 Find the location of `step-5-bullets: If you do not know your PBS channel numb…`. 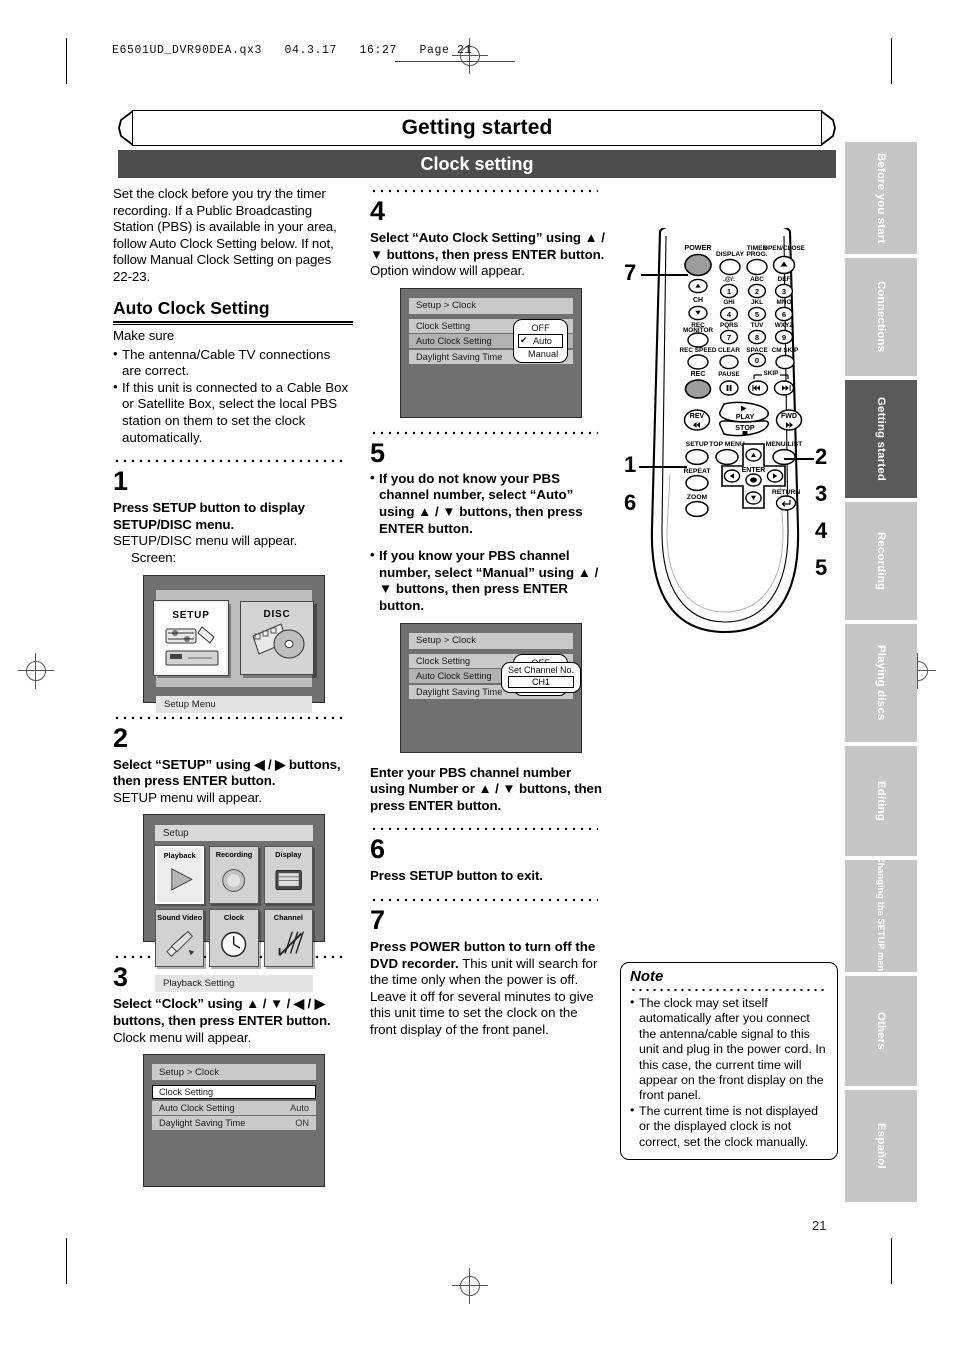

step-5-bullets: If you do not know your PBS channel numb… is located at coordinates (487, 542).